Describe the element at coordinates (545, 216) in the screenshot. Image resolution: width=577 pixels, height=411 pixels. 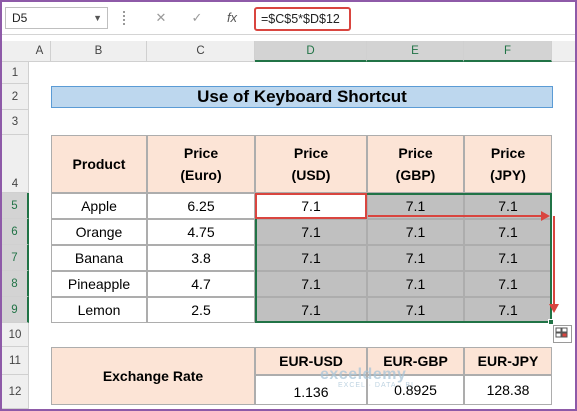
I see `fill-right-arrow-head` at that location.